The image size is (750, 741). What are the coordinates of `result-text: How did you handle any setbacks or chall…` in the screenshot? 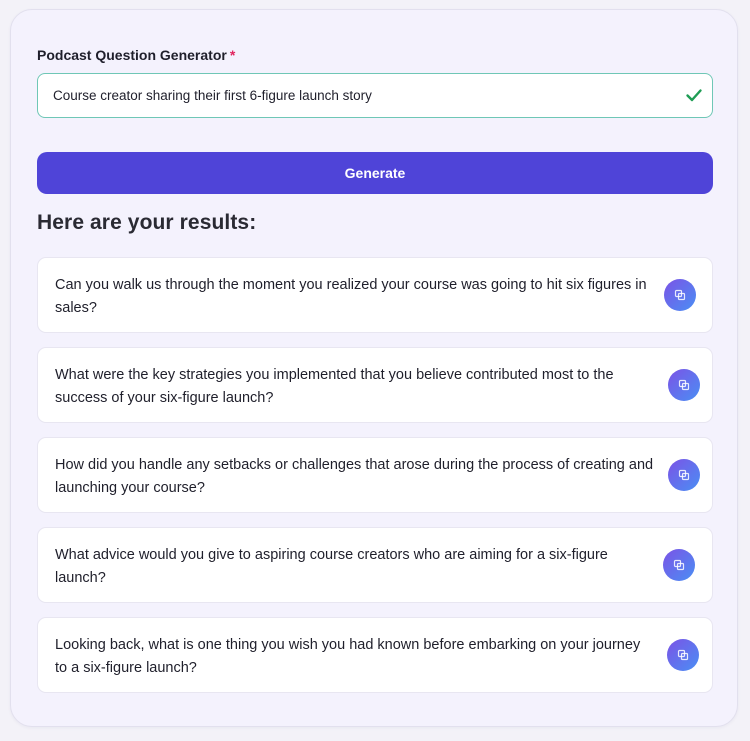 It's located at (354, 476).